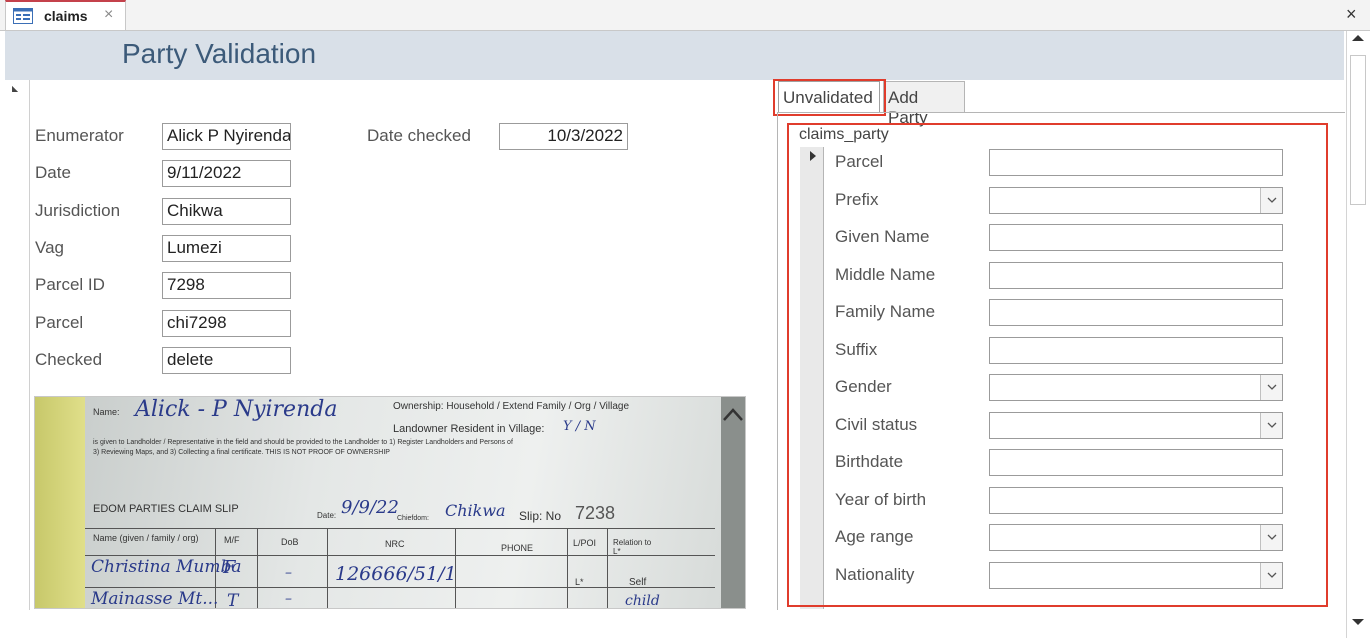 The width and height of the screenshot is (1370, 638). Describe the element at coordinates (396, 574) in the screenshot. I see `scan-row1-nrc: 126666/51/1` at that location.